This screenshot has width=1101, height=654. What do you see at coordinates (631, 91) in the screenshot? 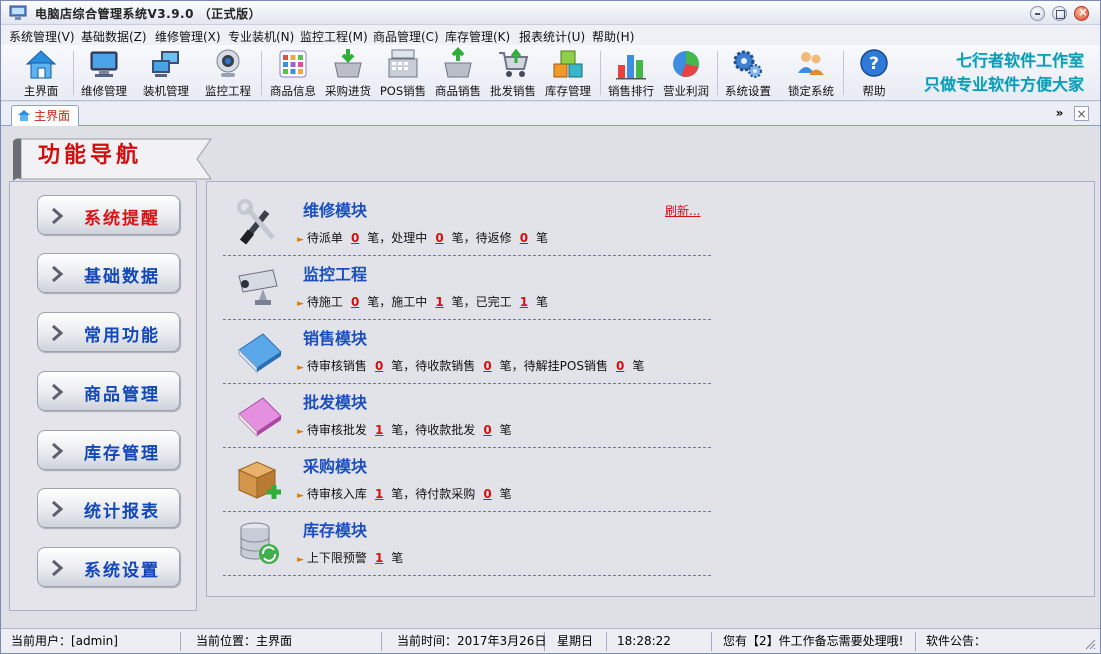
I see `toolbar-label: 销售排行` at bounding box center [631, 91].